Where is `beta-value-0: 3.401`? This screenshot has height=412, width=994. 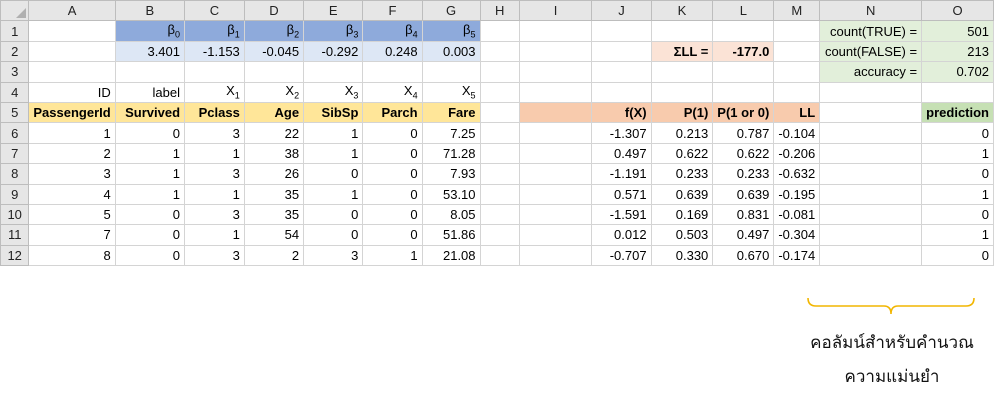
beta-value-0: 3.401 is located at coordinates (150, 51).